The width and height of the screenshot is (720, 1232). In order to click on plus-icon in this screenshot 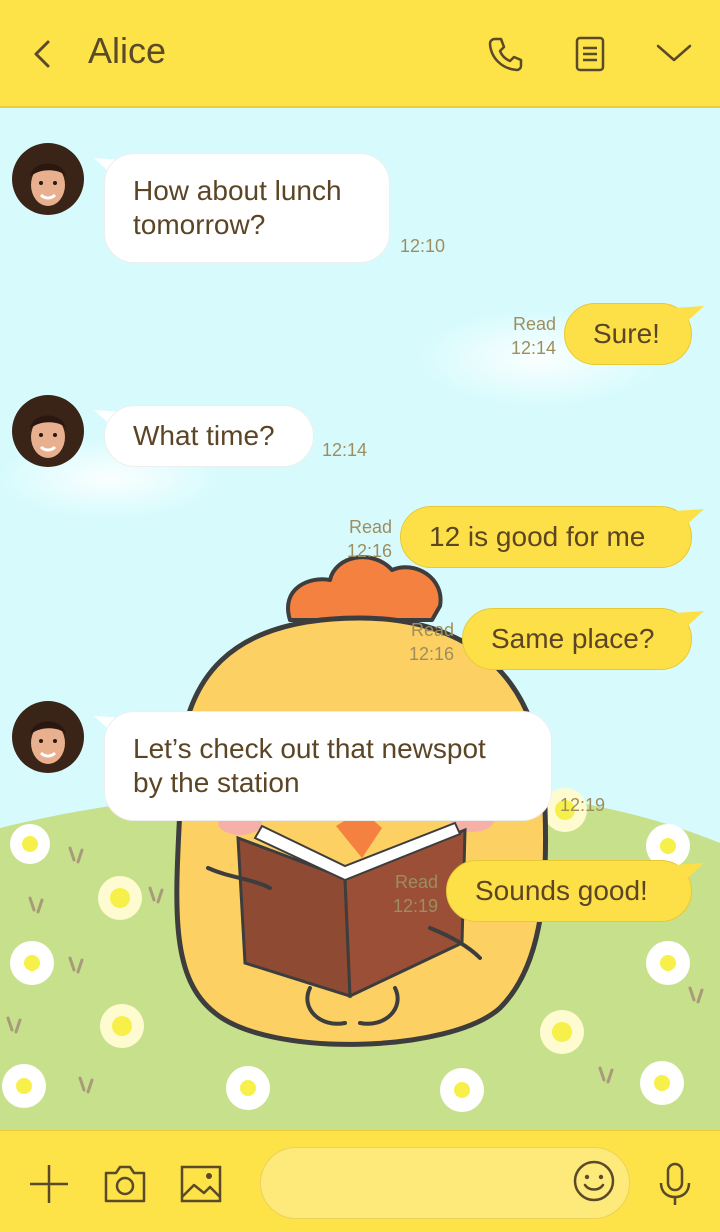, I will do `click(49, 1184)`.